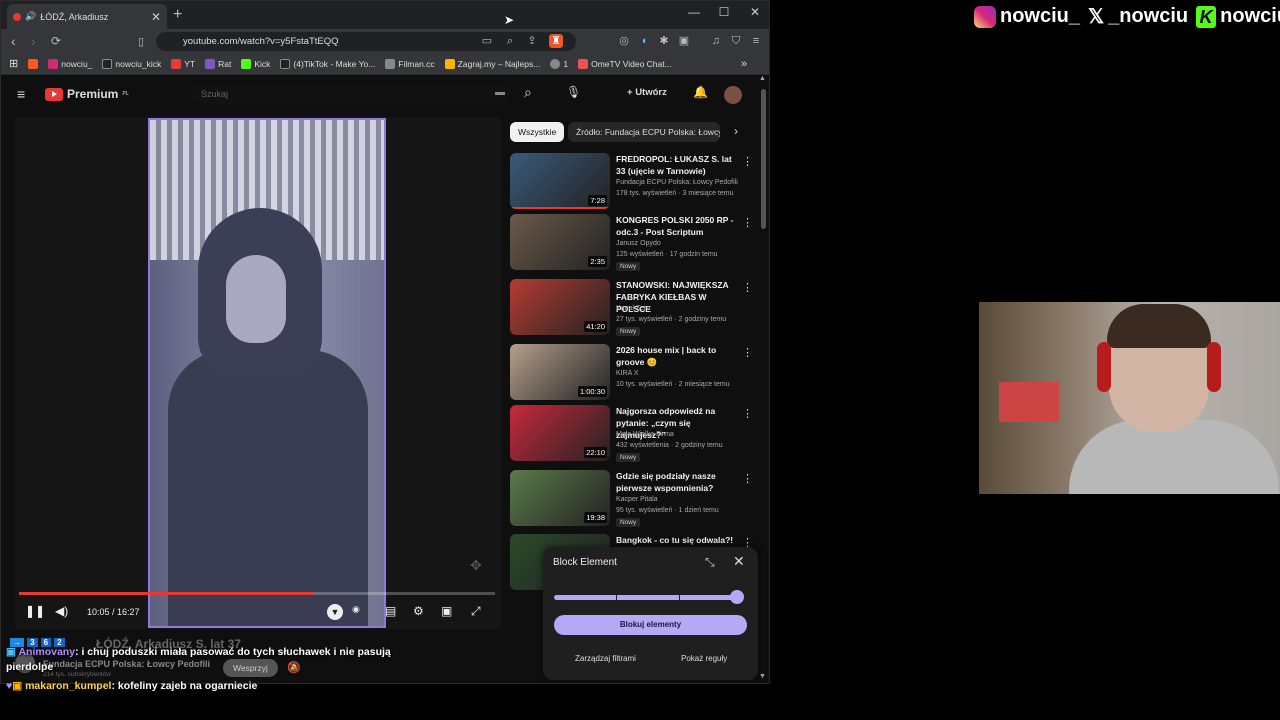 This screenshot has height=720, width=1280. Describe the element at coordinates (218, 63) in the screenshot. I see `bookmark-item: Rat` at that location.